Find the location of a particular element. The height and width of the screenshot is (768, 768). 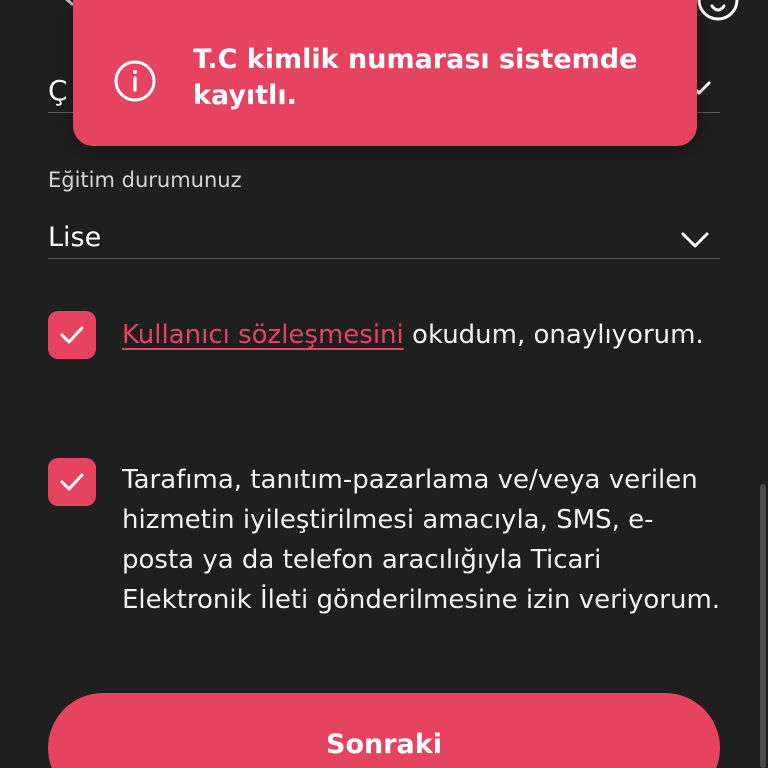

user-agreement-checkbox is located at coordinates (72, 335).